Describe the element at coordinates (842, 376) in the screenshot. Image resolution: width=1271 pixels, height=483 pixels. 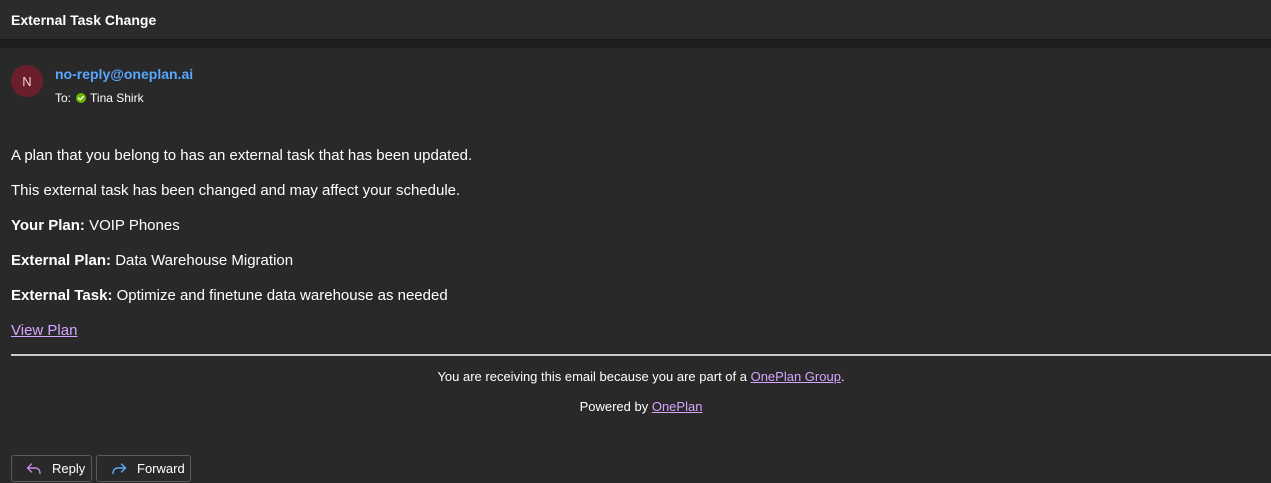
I see `footer-period: .` at that location.